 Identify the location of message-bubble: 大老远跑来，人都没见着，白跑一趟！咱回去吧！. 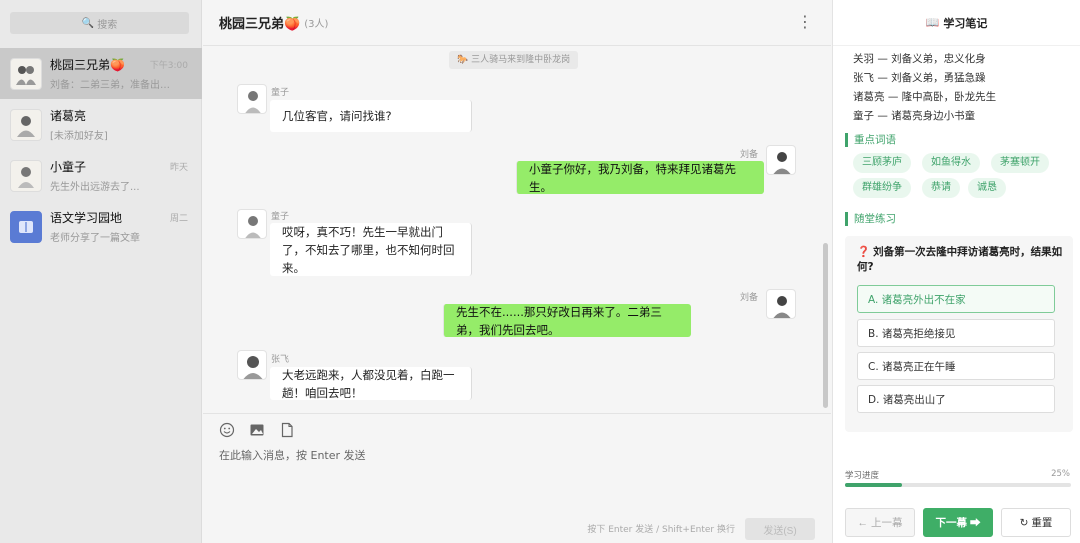
(371, 383).